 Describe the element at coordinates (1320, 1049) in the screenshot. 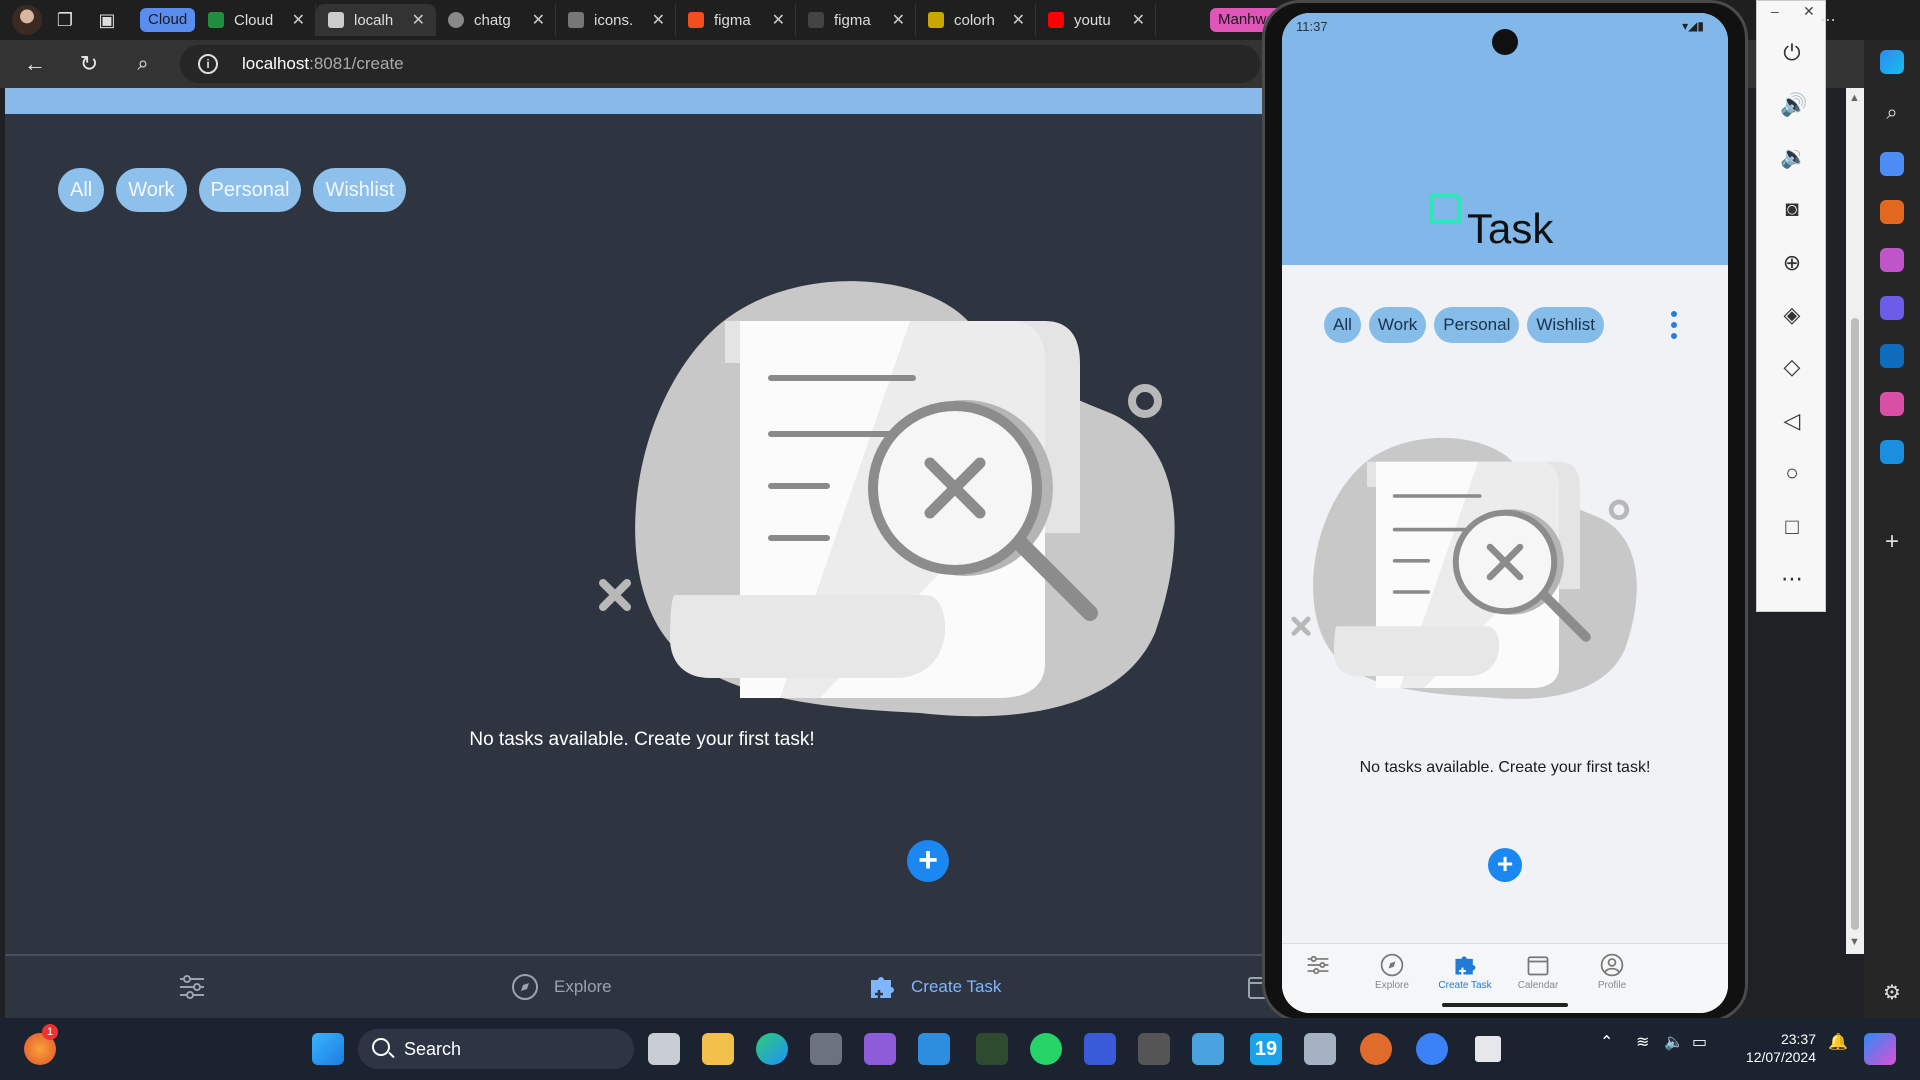

I see `calculator-icon` at that location.